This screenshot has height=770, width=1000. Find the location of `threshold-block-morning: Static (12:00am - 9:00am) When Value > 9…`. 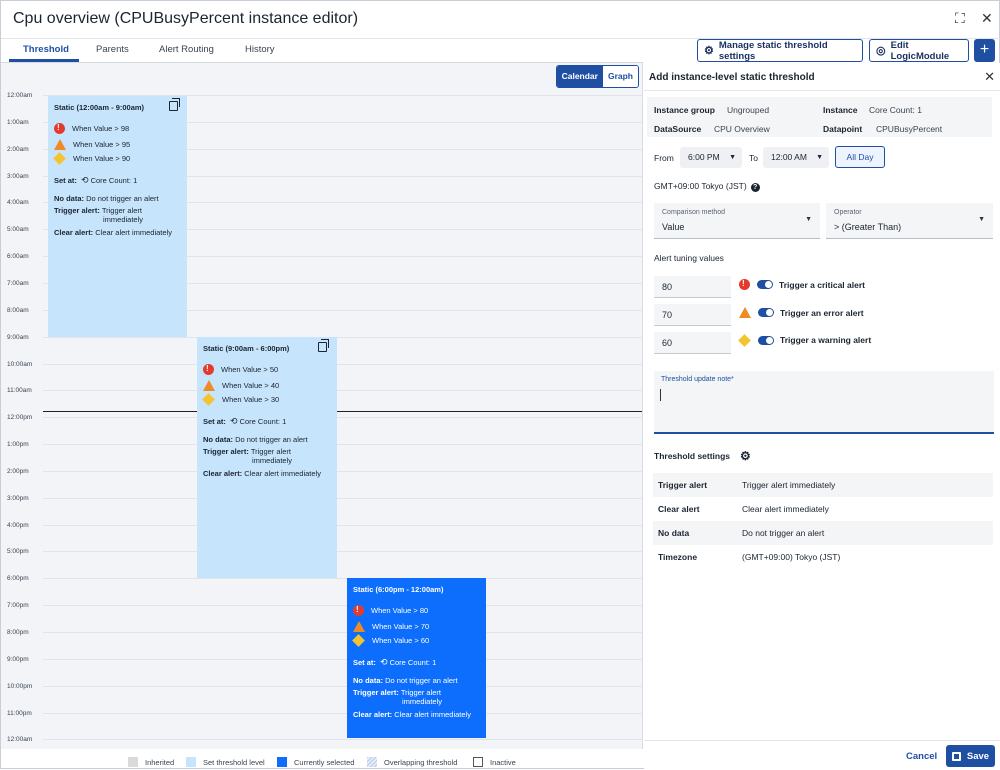

threshold-block-morning: Static (12:00am - 9:00am) When Value > 9… is located at coordinates (117, 216).